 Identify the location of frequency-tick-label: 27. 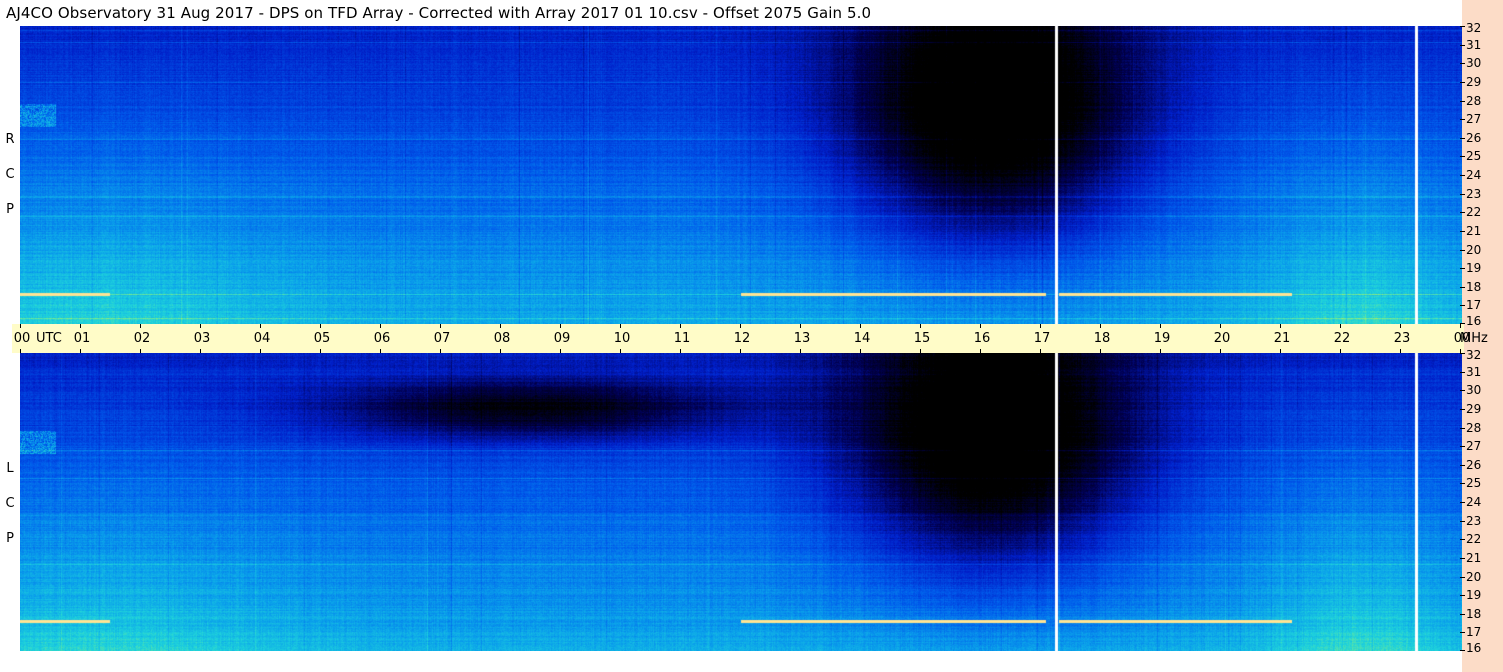
(1474, 446).